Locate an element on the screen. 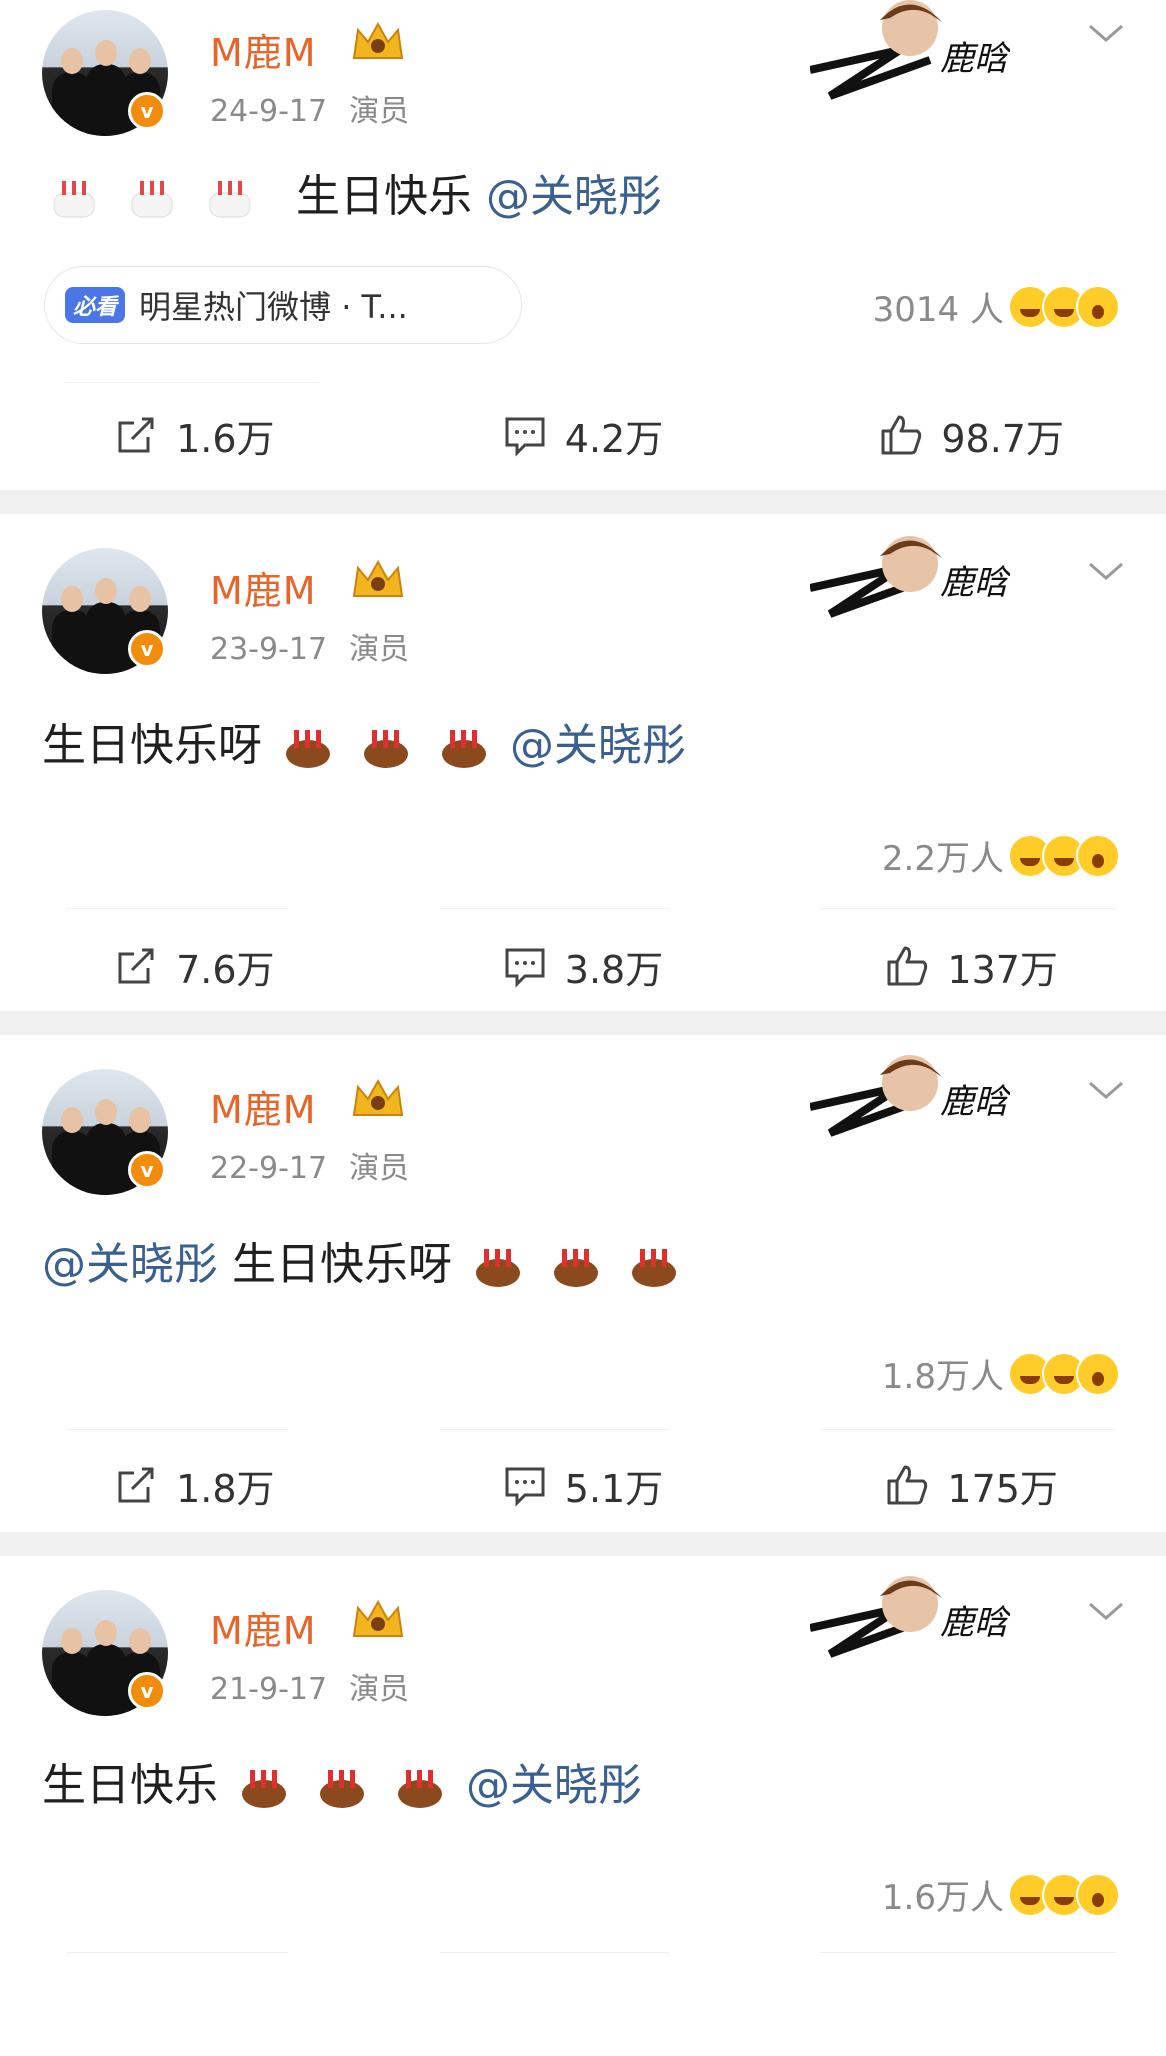 This screenshot has height=2056, width=1166. like-count: 98.7万 is located at coordinates (1002, 438).